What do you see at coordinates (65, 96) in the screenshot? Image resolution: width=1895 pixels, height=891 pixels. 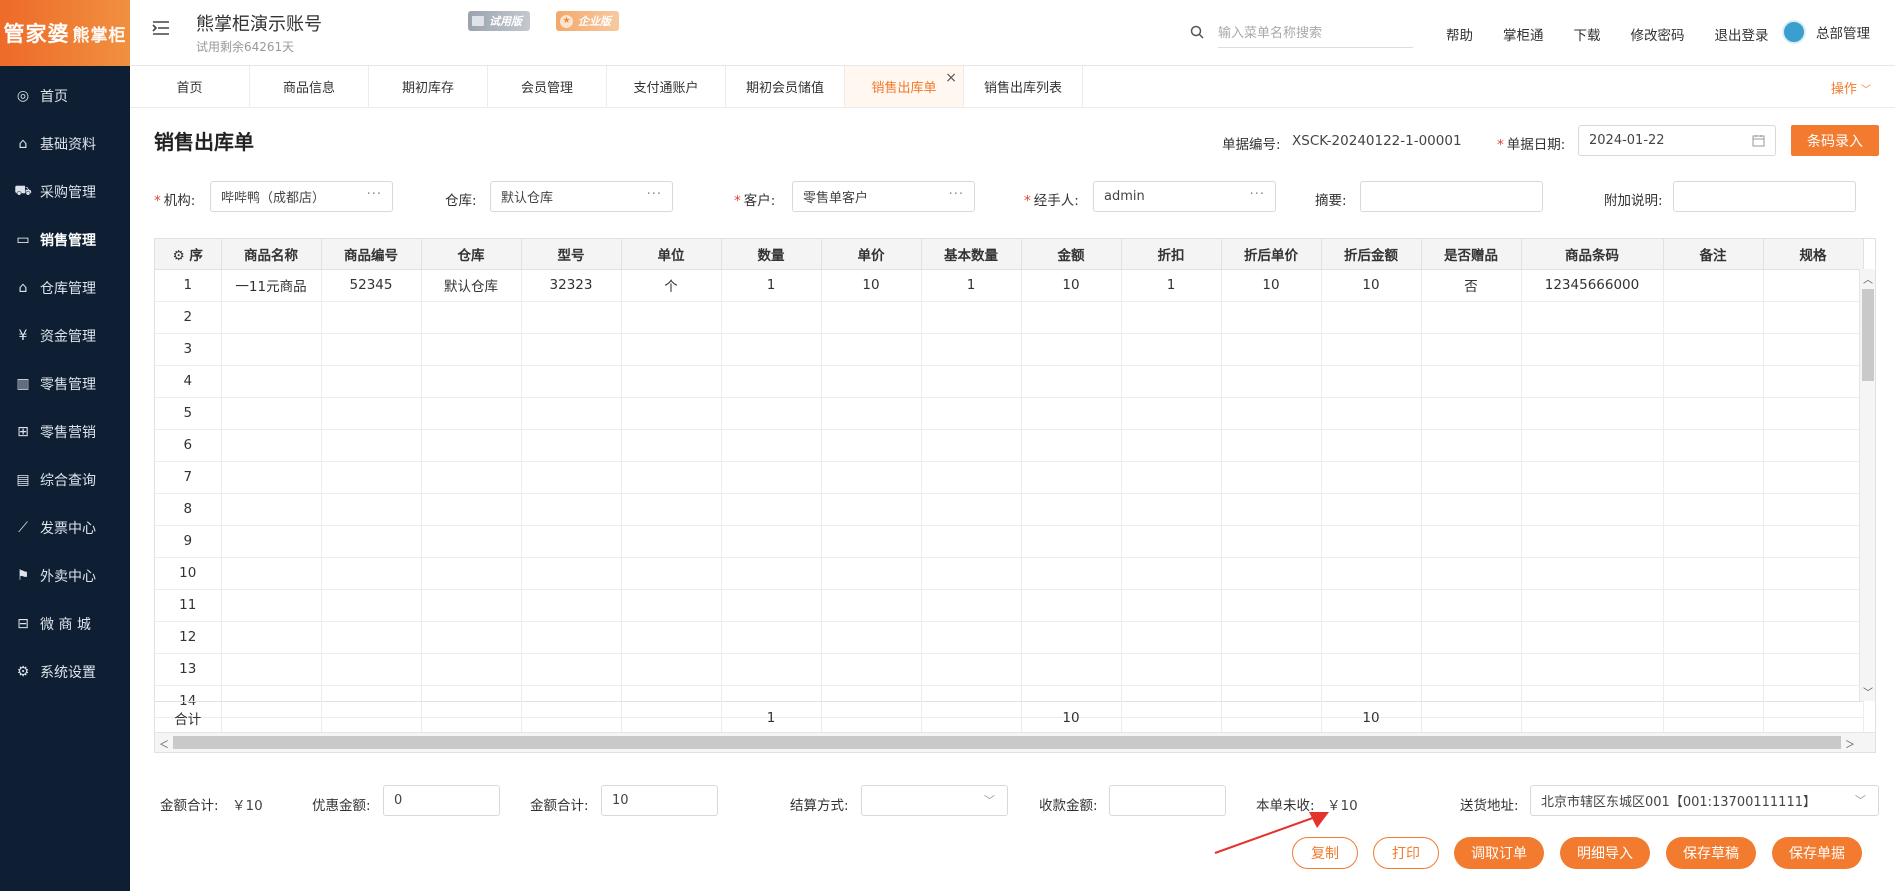 I see `sidebar-item-0: ◎ 首页` at bounding box center [65, 96].